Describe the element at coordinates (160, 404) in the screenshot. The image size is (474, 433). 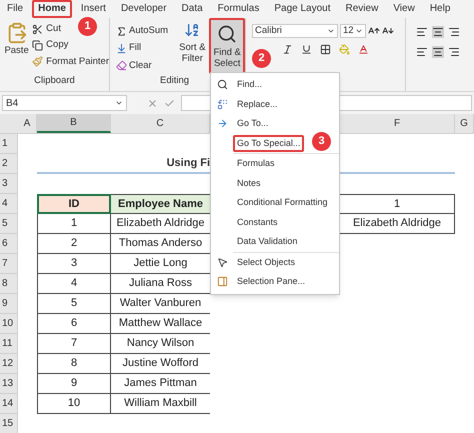
I see `table-cell: William Maxbill` at that location.